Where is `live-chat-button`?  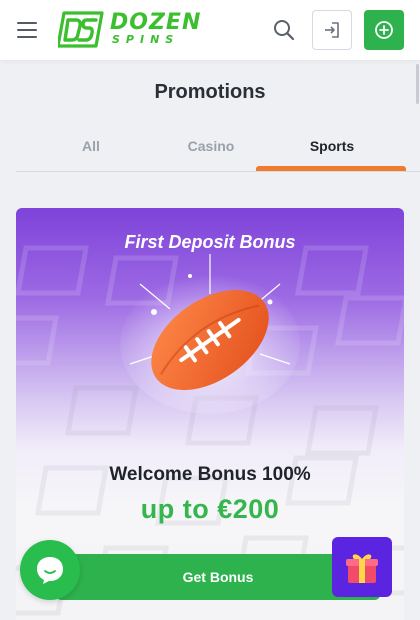
live-chat-button is located at coordinates (50, 570).